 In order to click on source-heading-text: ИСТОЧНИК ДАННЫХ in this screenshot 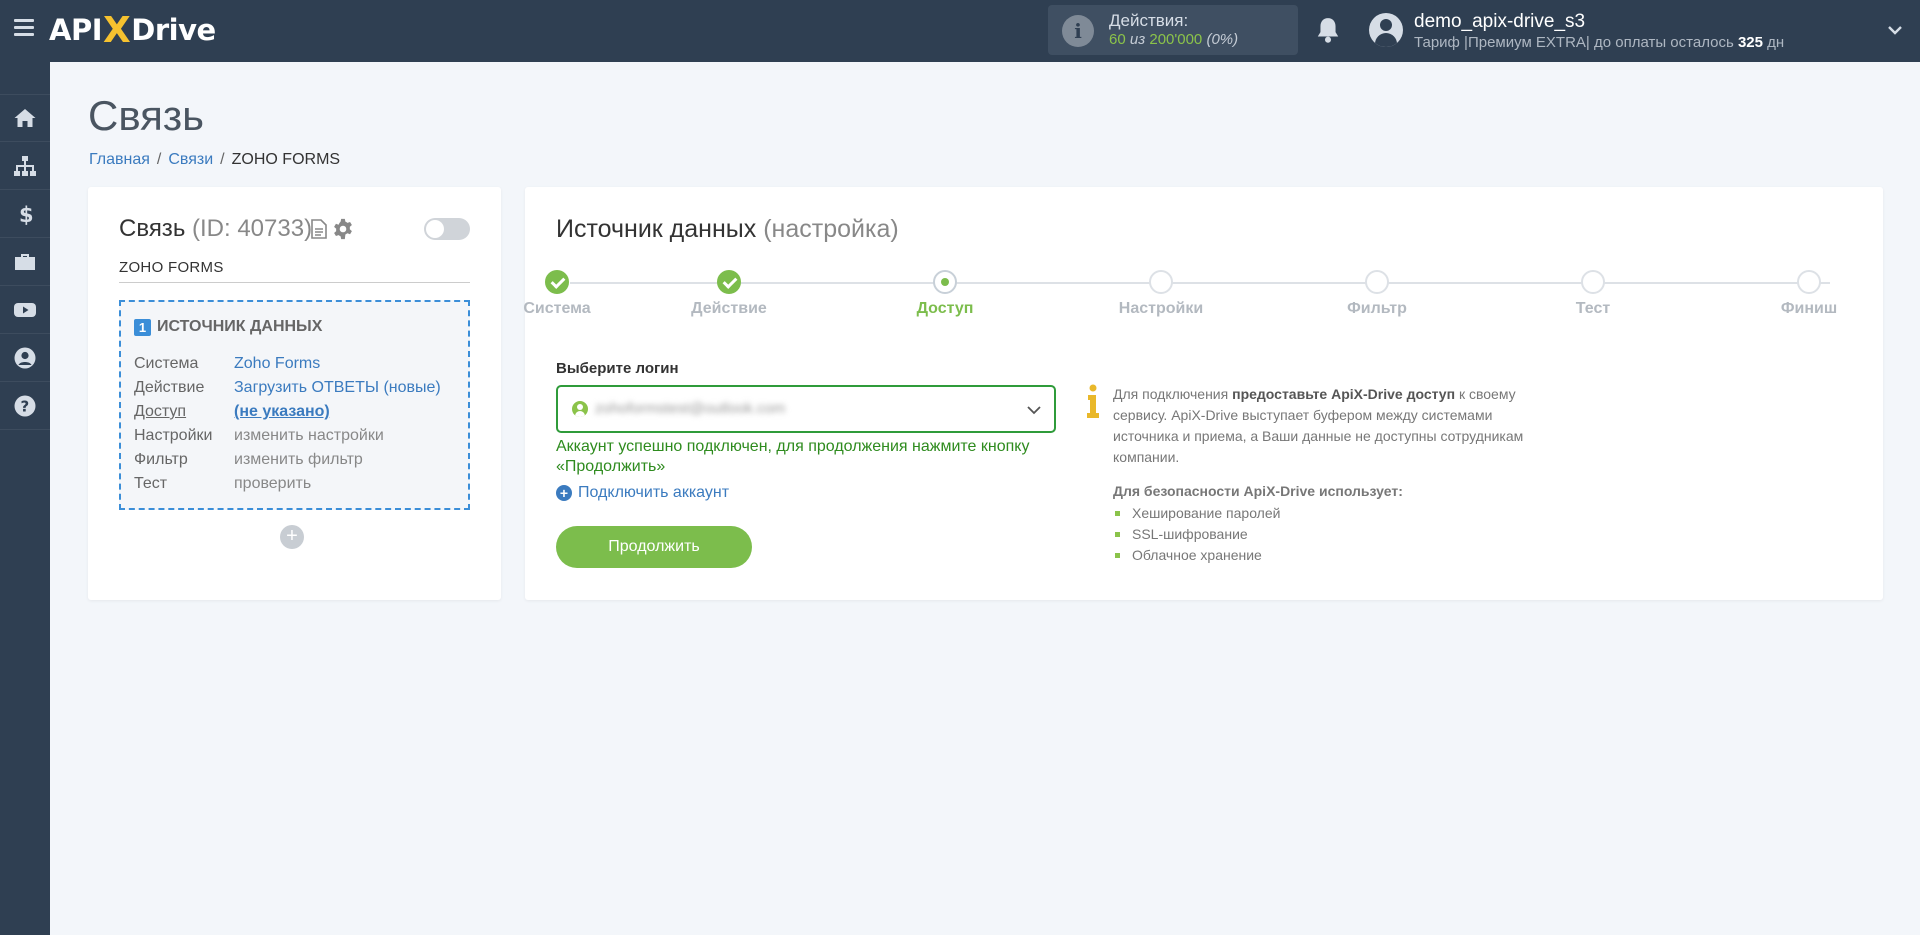, I will do `click(240, 326)`.